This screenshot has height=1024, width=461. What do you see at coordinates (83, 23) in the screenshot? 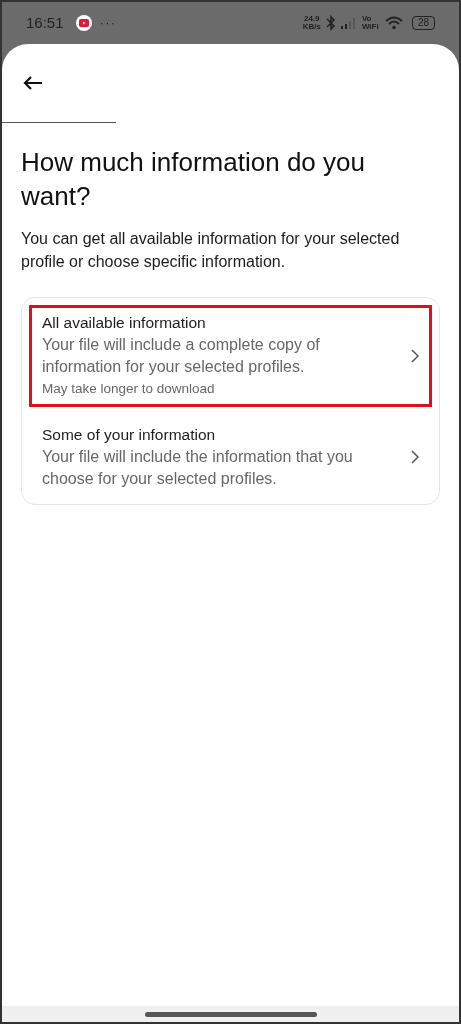
I see `video-app-icon` at bounding box center [83, 23].